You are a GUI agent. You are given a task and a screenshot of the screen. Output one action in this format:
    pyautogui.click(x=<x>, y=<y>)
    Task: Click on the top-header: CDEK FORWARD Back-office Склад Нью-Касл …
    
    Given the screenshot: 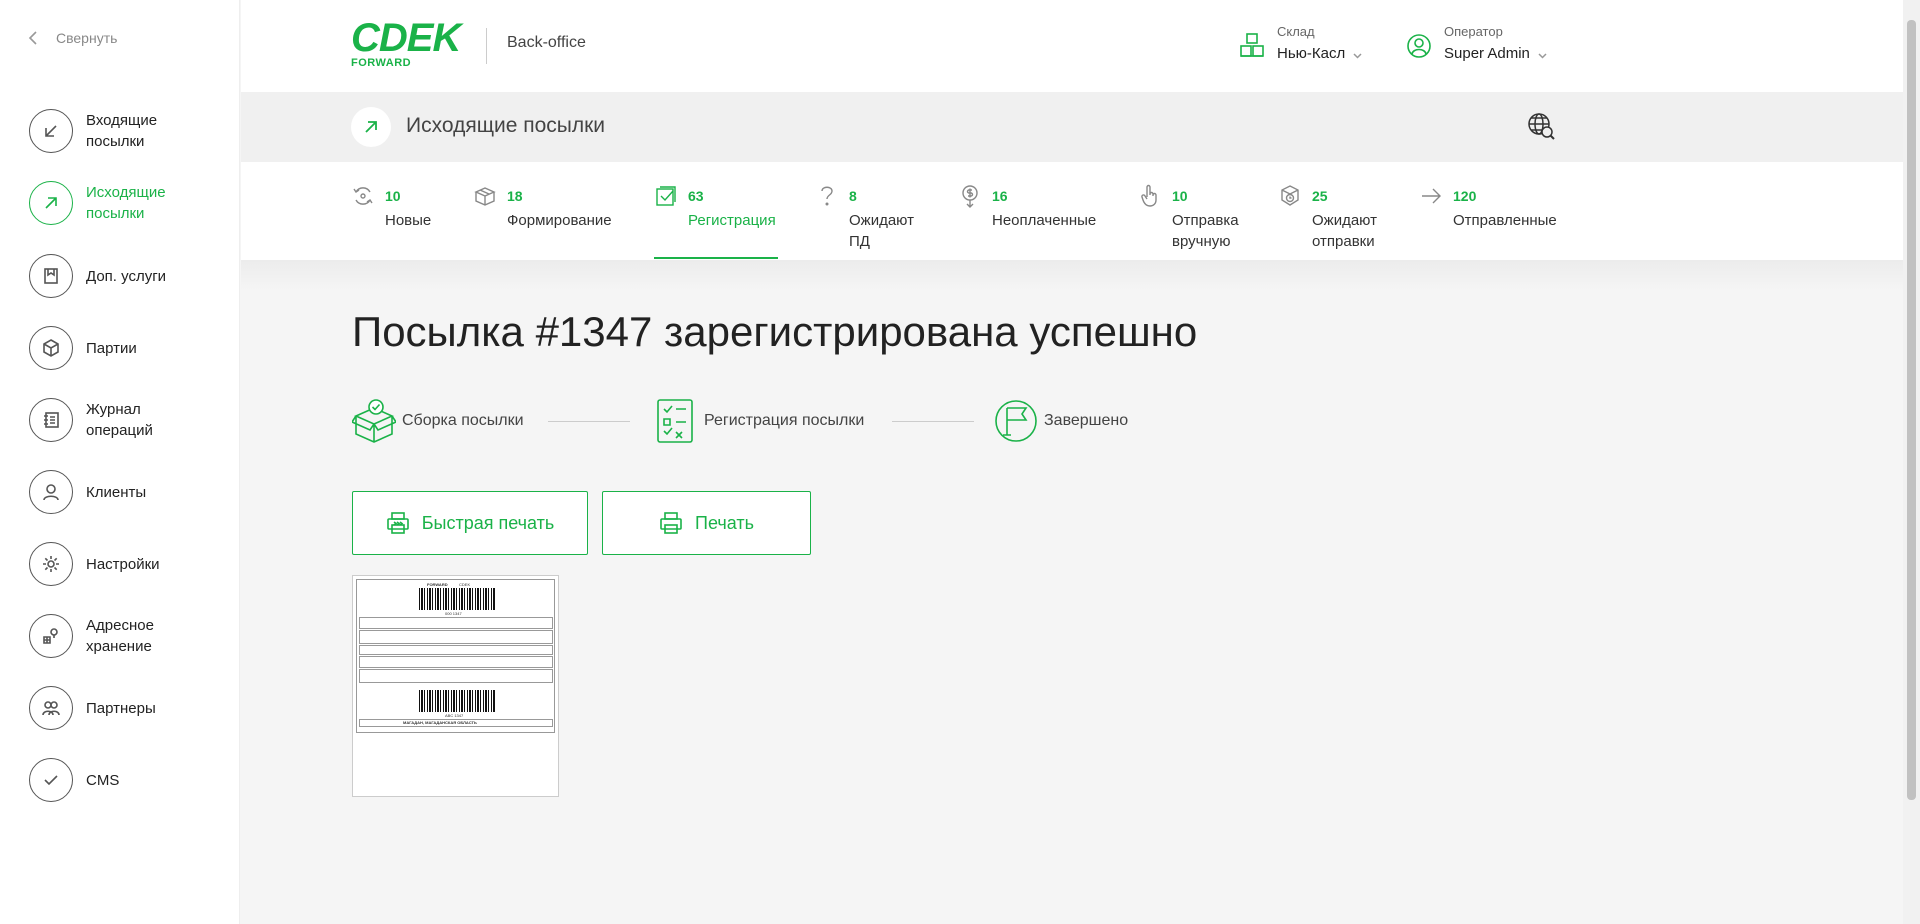 What is the action you would take?
    pyautogui.click(x=1072, y=46)
    